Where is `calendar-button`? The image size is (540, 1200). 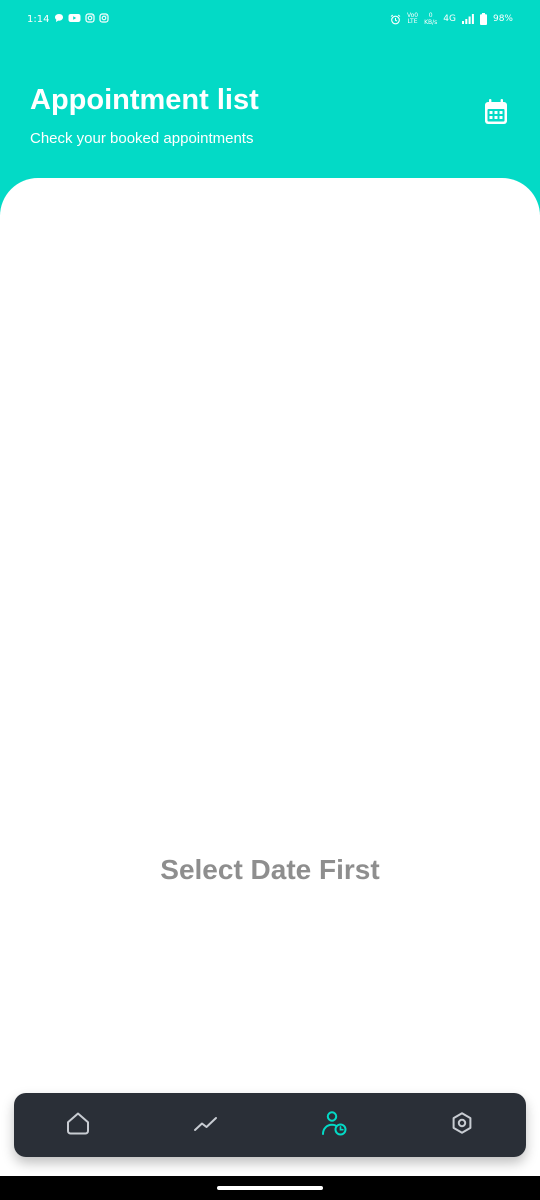
calendar-button is located at coordinates (496, 114).